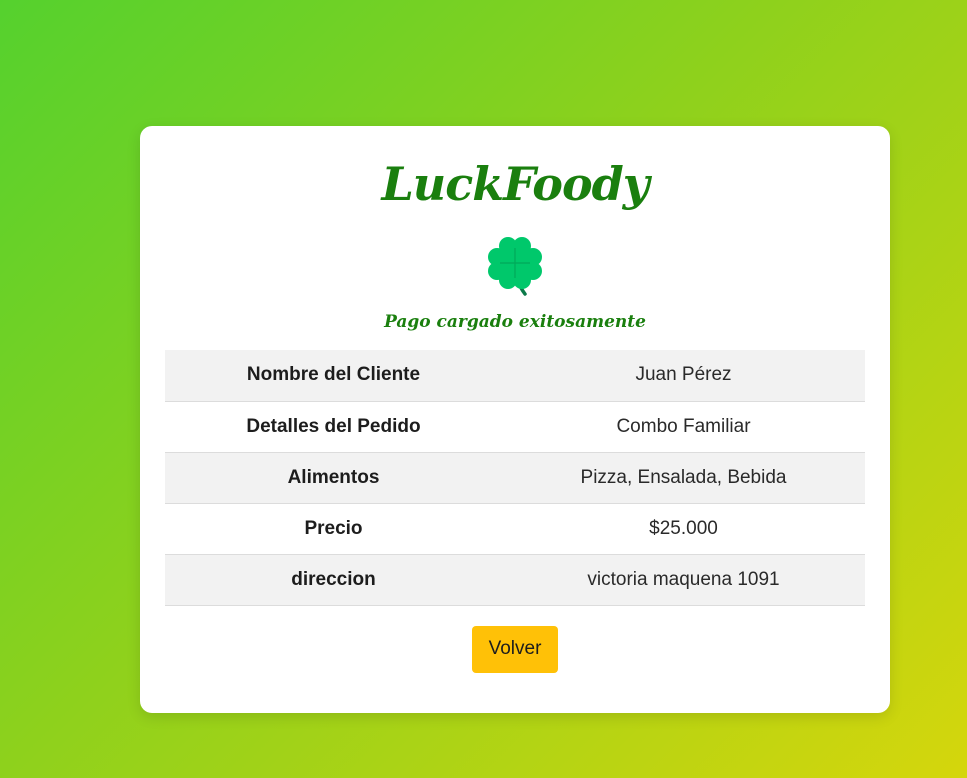  Describe the element at coordinates (683, 426) in the screenshot. I see `row-value: Combo Familiar` at that location.